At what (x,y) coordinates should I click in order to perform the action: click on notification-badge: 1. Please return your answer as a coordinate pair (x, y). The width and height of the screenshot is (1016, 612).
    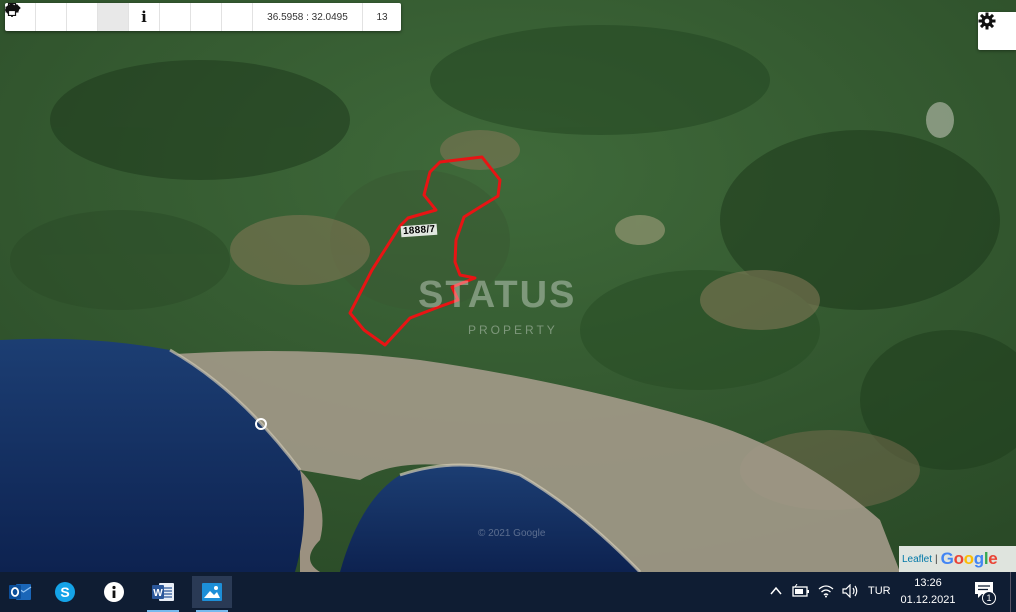
    Looking at the image, I should click on (989, 598).